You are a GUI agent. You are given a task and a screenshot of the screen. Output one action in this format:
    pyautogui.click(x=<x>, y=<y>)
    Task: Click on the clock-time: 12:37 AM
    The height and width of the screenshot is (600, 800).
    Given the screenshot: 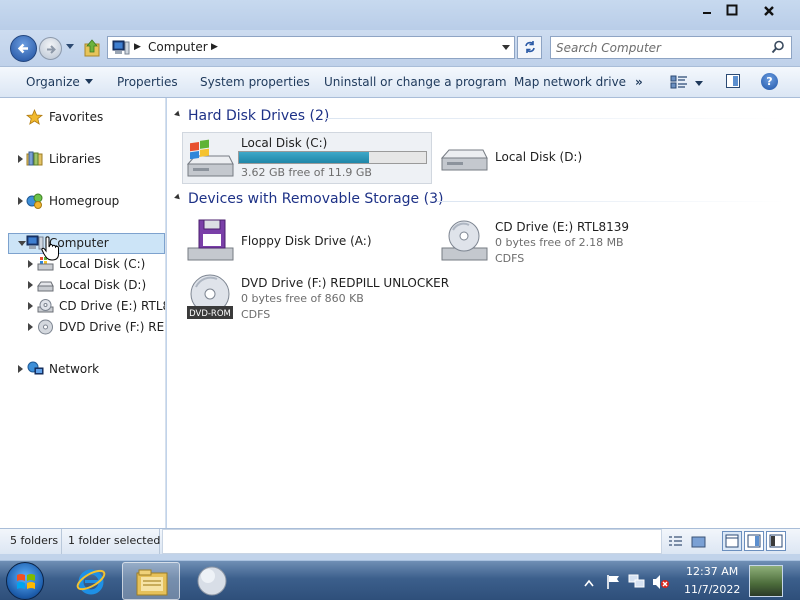 What is the action you would take?
    pyautogui.click(x=712, y=571)
    